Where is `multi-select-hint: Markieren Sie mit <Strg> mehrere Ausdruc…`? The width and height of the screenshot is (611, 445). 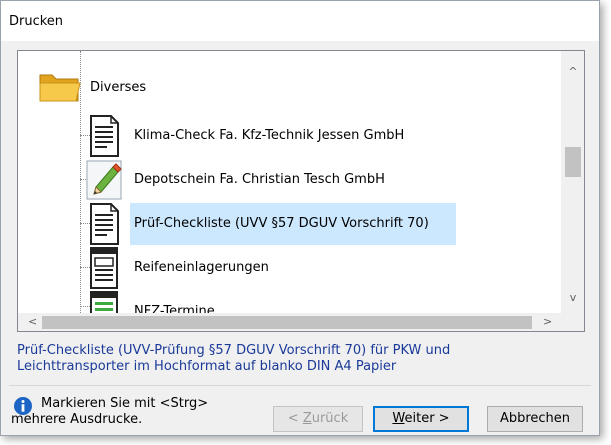
multi-select-hint: Markieren Sie mit <Strg> mehrere Ausdruc… is located at coordinates (137, 412).